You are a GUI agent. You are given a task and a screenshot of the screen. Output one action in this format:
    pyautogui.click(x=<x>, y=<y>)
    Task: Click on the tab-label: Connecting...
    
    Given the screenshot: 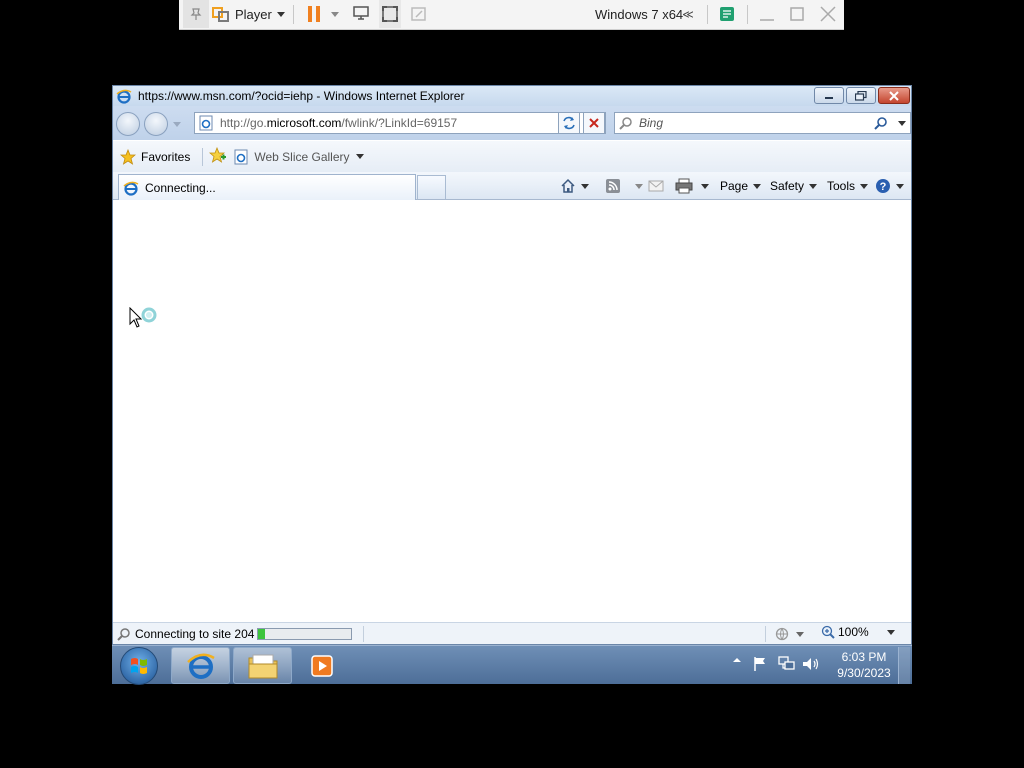 What is the action you would take?
    pyautogui.click(x=180, y=187)
    